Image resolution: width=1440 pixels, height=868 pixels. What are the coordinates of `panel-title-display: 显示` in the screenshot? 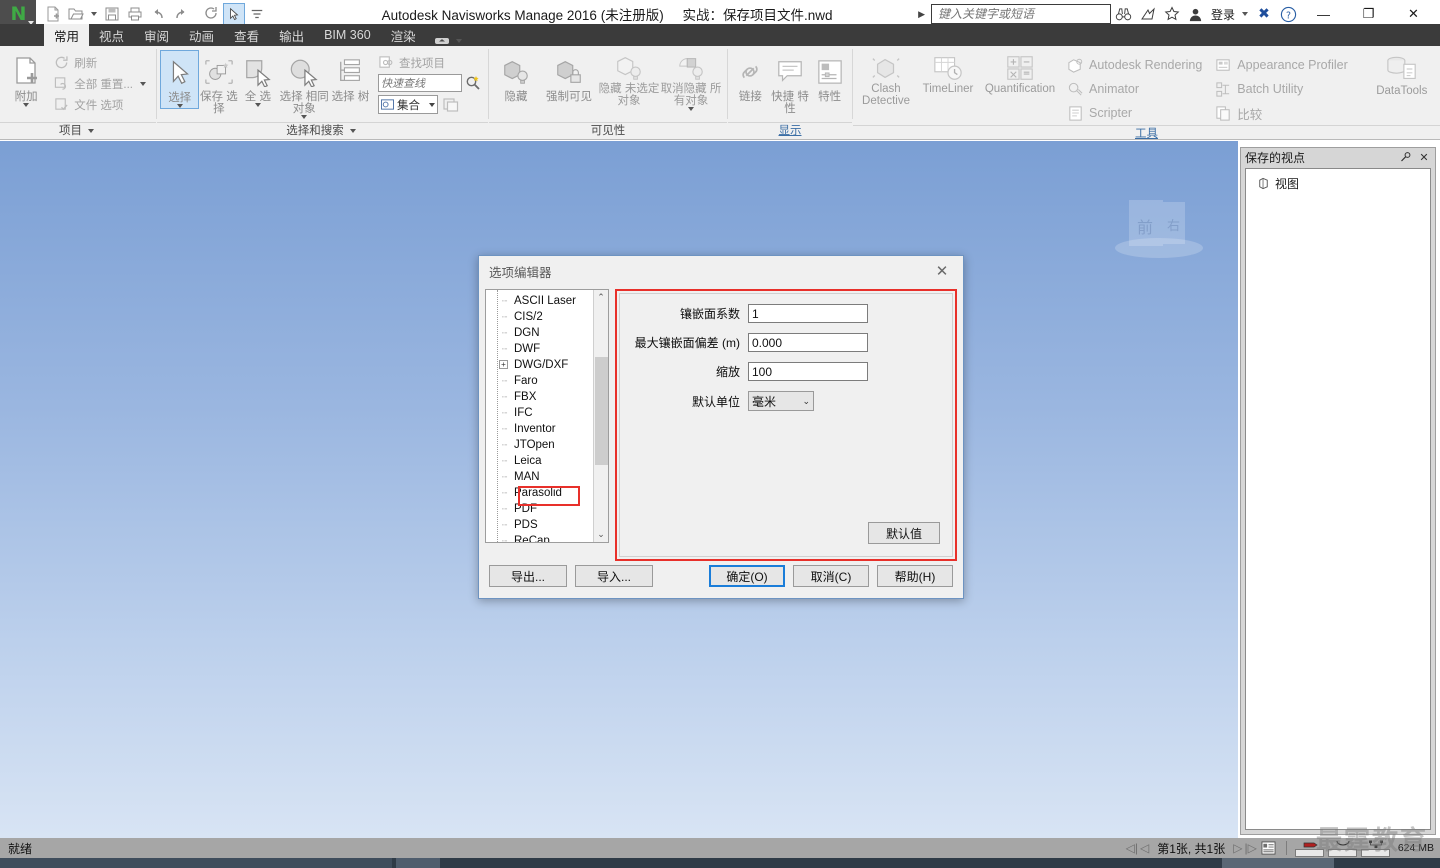 It's located at (790, 130).